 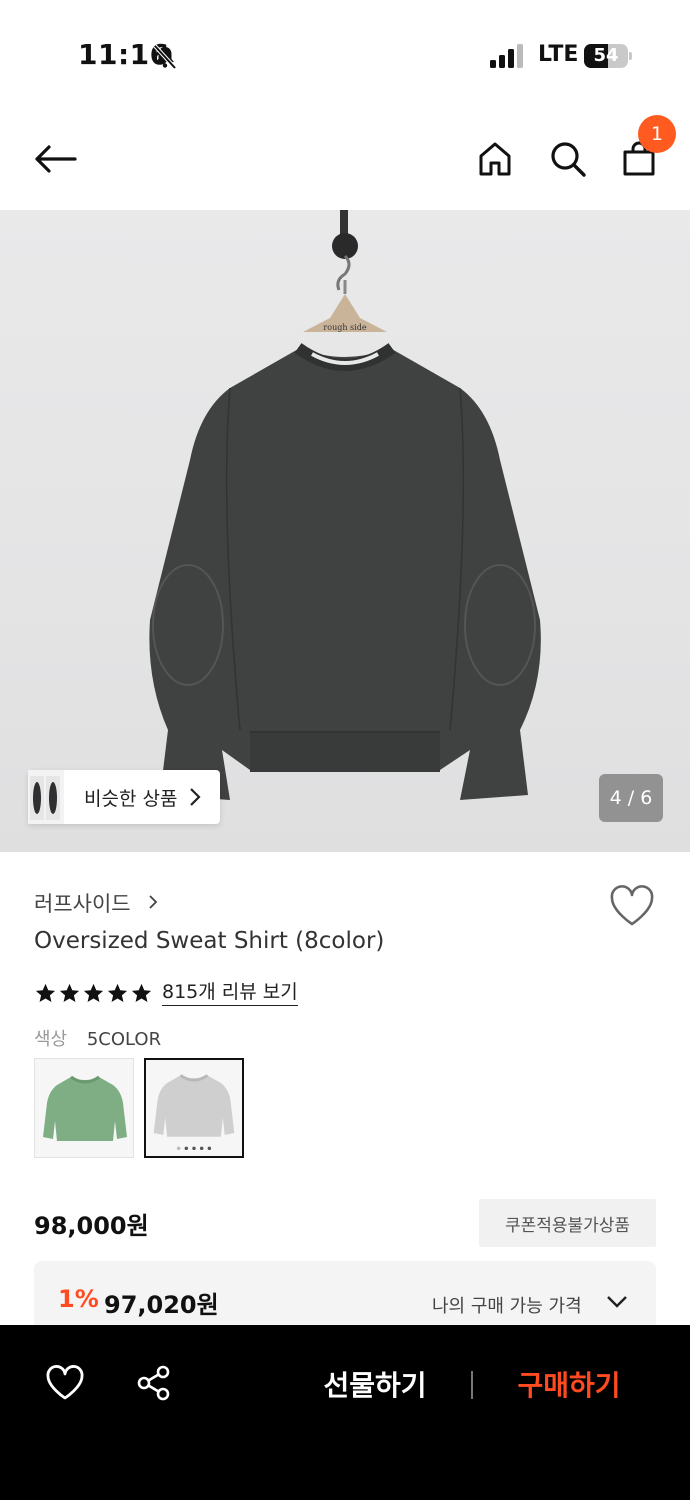 What do you see at coordinates (345, 160) in the screenshot?
I see `top-nav` at bounding box center [345, 160].